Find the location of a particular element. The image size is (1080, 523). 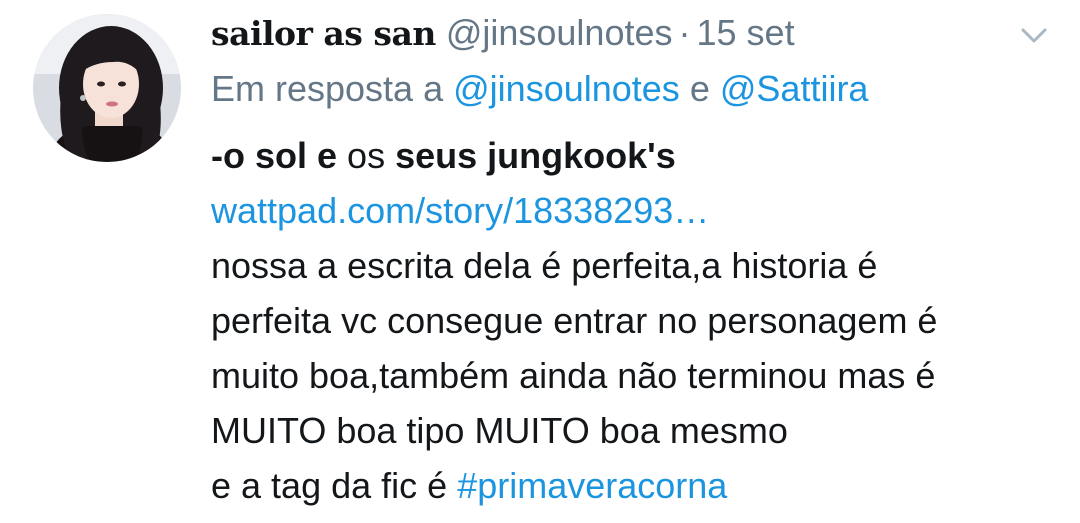

reply-prefix: Em resposta a is located at coordinates (327, 88).